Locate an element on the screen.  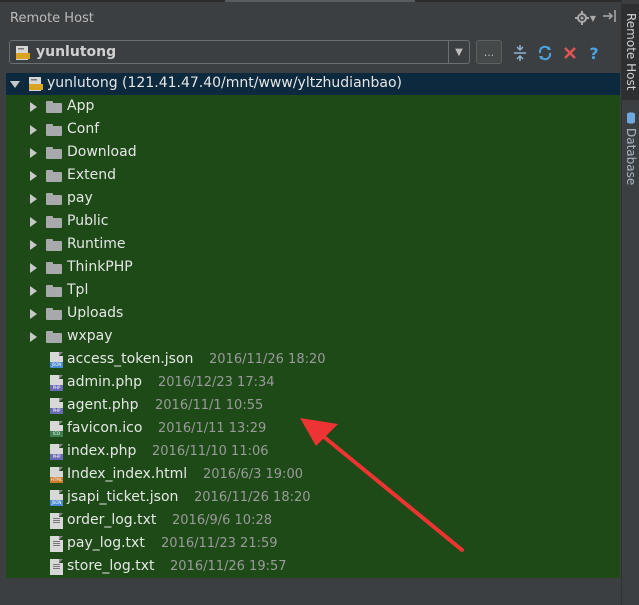
tree-file-row: HTML Index_index.html 2016/6/3 19:00 is located at coordinates (313, 475).